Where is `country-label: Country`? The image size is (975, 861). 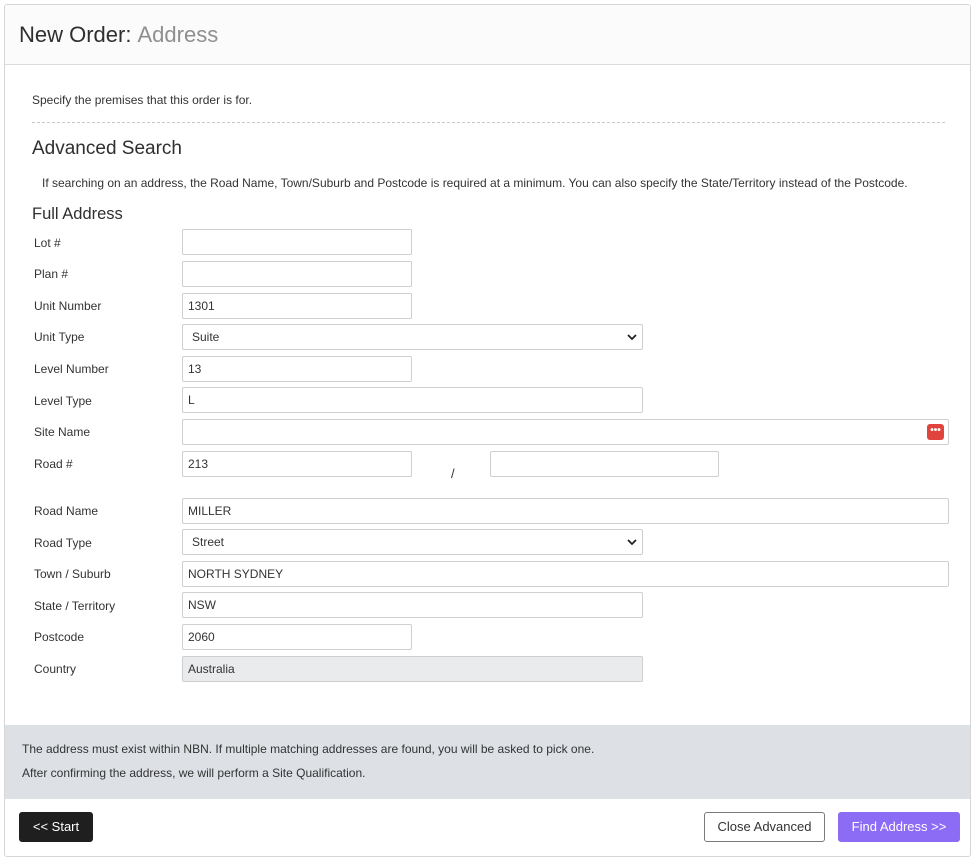
country-label: Country is located at coordinates (55, 669).